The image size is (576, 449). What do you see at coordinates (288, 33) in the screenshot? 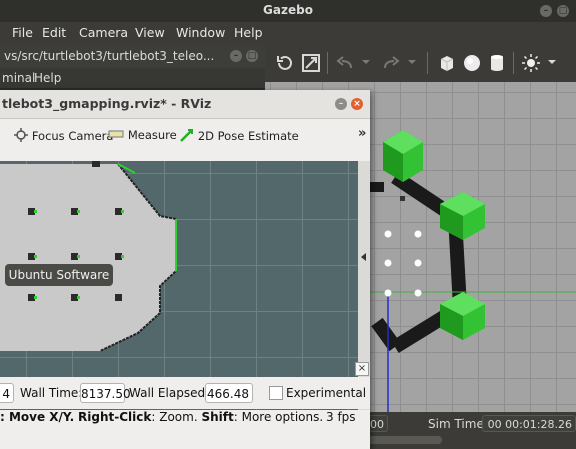
I see `gazebo-menubar: File Edit Camera View Window Help` at bounding box center [288, 33].